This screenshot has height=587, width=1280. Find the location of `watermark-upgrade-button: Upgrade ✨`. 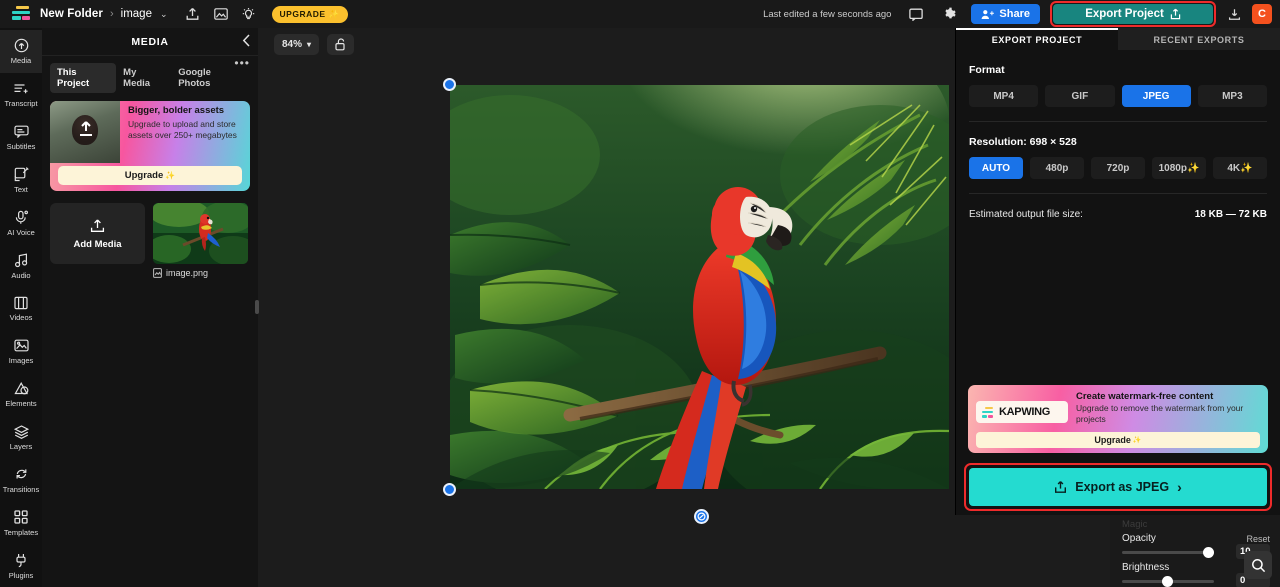

watermark-upgrade-button: Upgrade ✨ is located at coordinates (1118, 440).